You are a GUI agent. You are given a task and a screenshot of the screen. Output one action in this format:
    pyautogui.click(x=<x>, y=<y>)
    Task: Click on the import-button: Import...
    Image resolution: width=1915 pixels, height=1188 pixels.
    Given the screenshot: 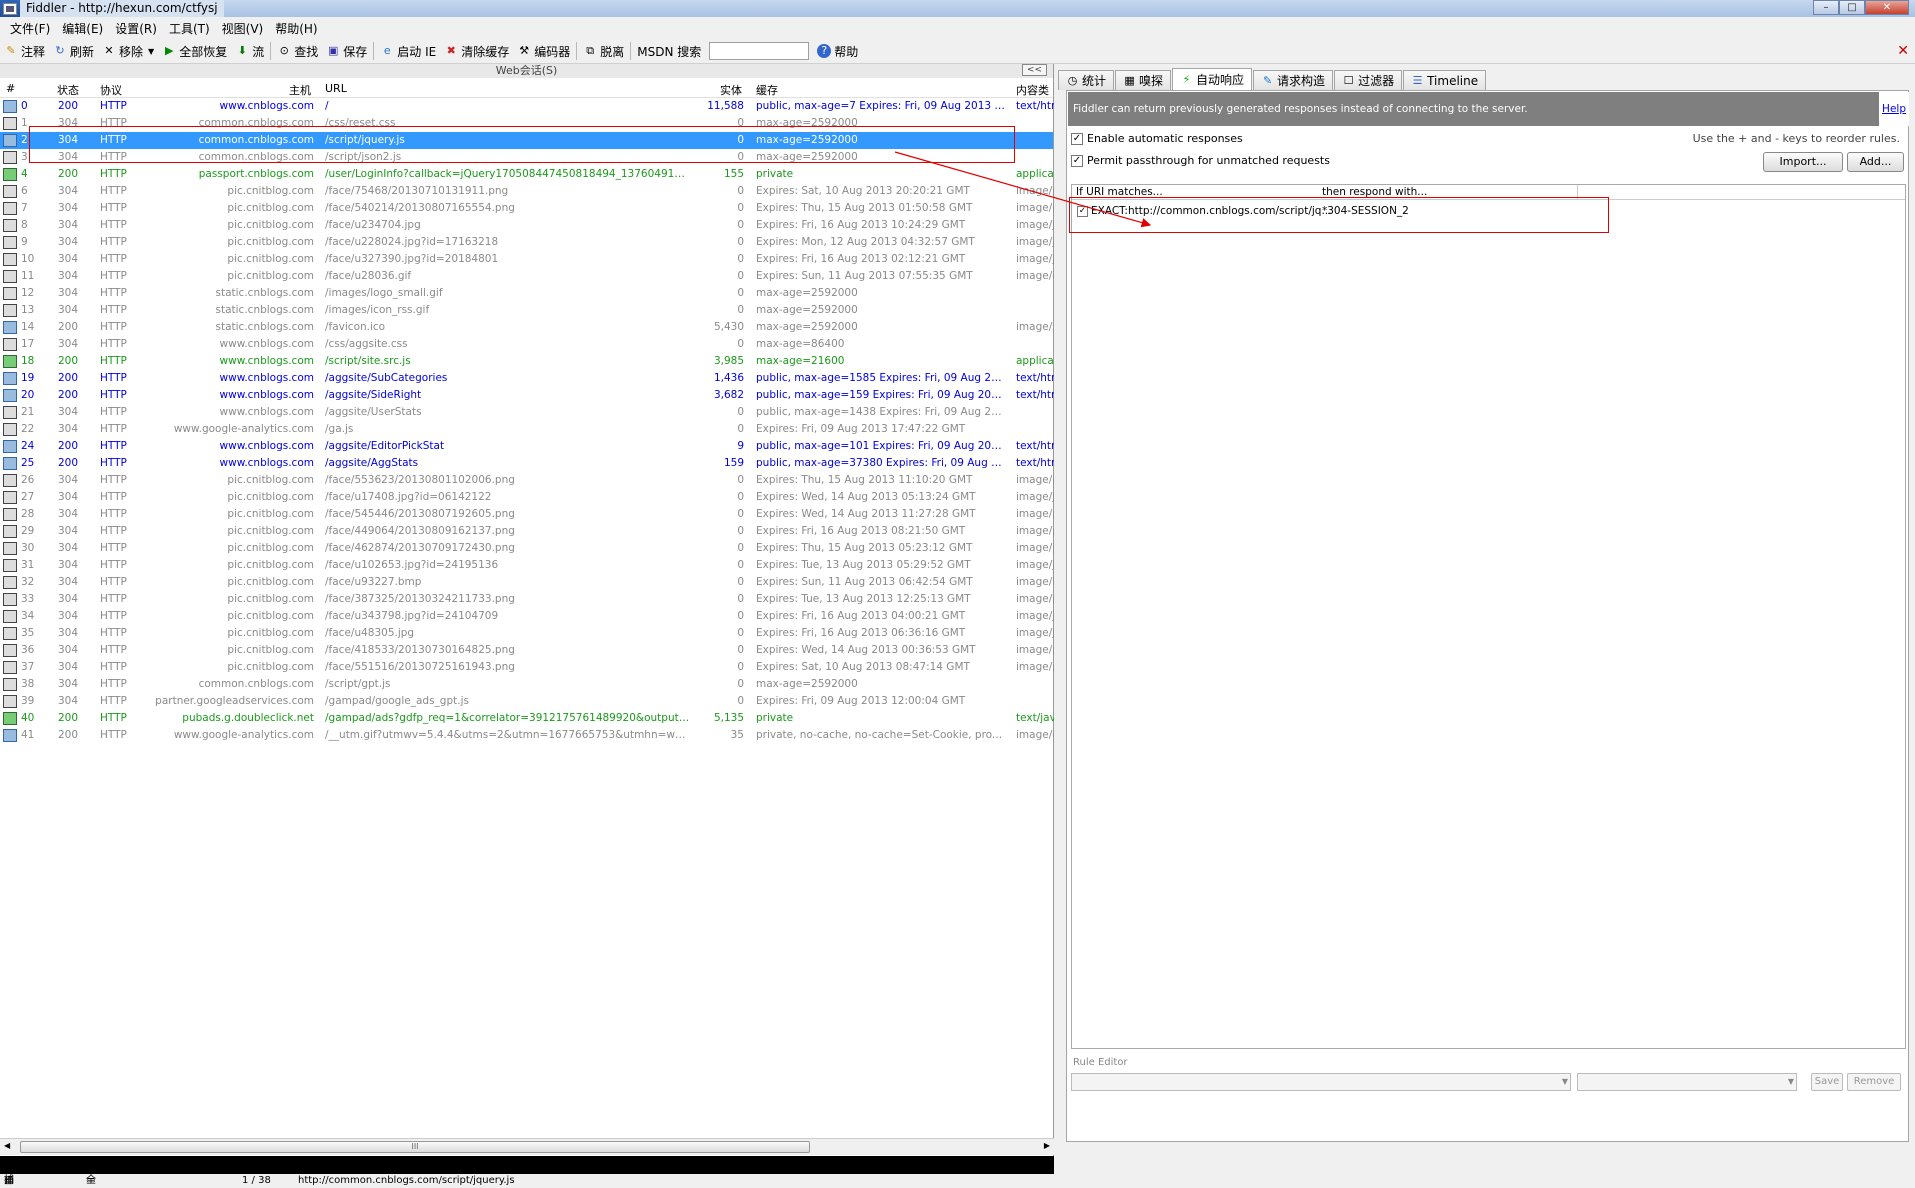 What is the action you would take?
    pyautogui.click(x=1803, y=162)
    